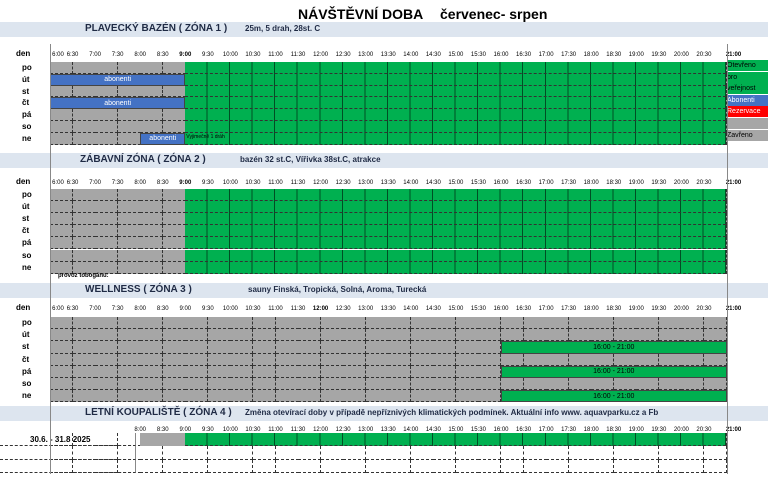 The image size is (768, 483). I want to click on schedule-bar-labeled: abonenti, so click(118, 103).